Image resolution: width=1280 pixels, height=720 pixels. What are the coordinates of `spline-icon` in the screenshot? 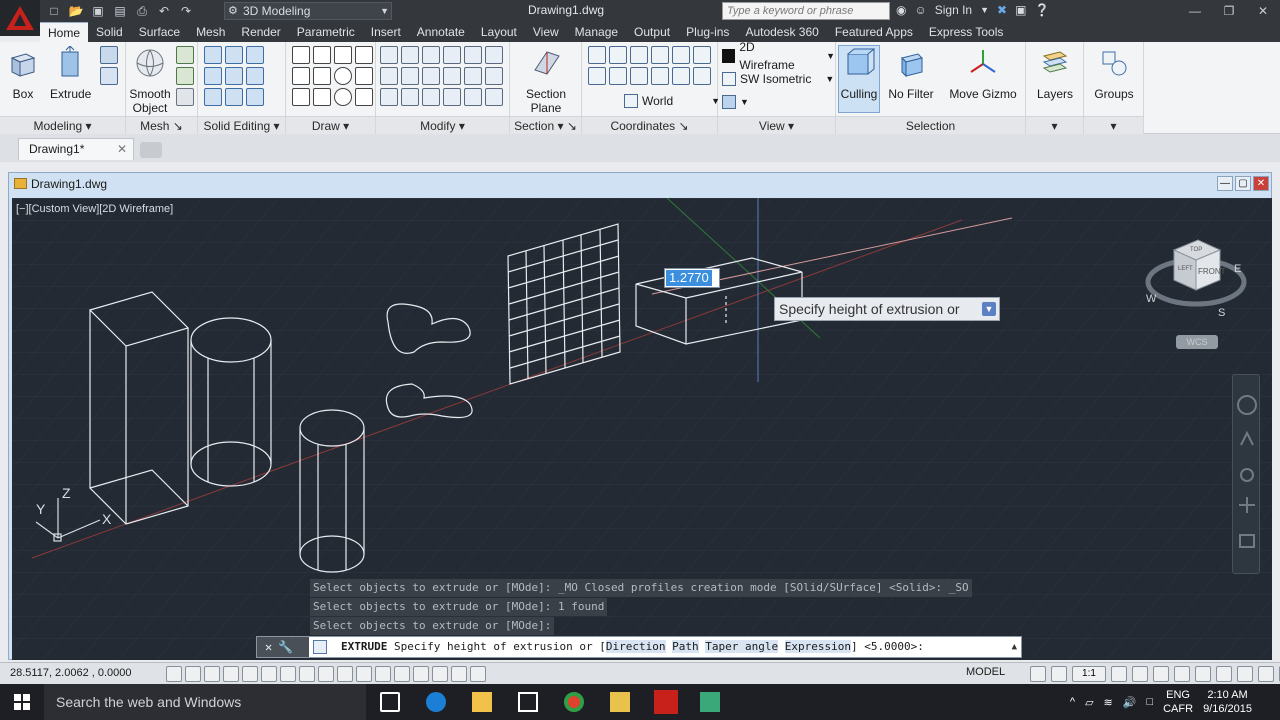 It's located at (322, 55).